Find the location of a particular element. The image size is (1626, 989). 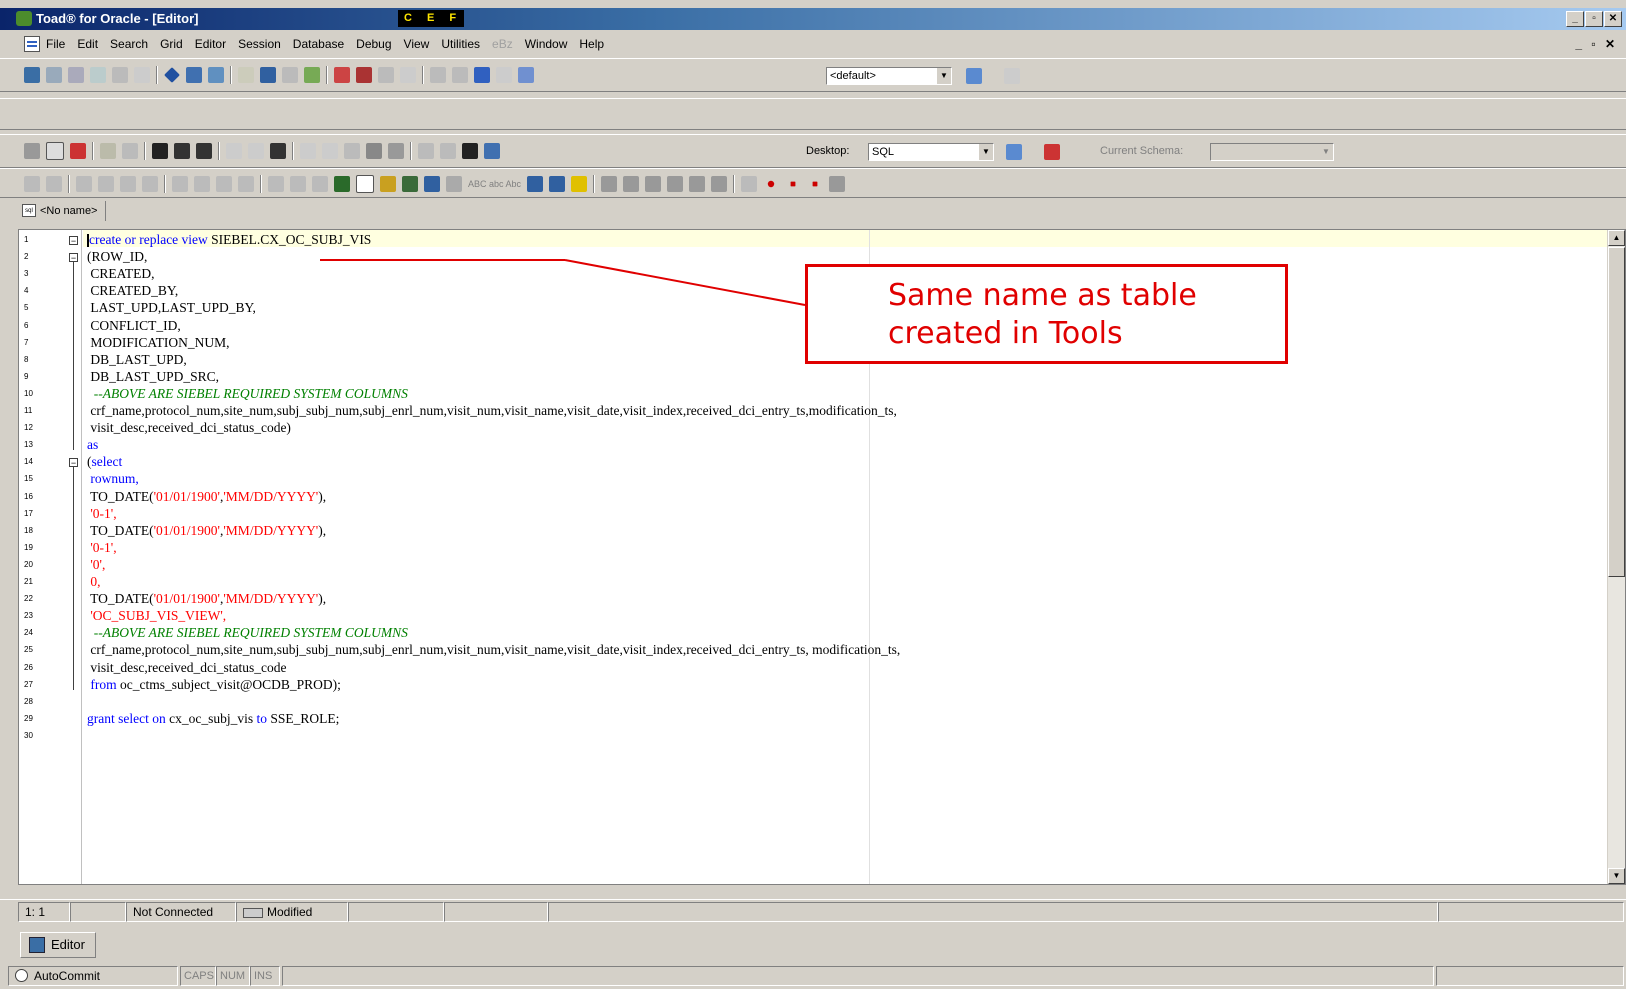

status-bar: 1: 1 Not Connected Modified is located at coordinates (813, 912).